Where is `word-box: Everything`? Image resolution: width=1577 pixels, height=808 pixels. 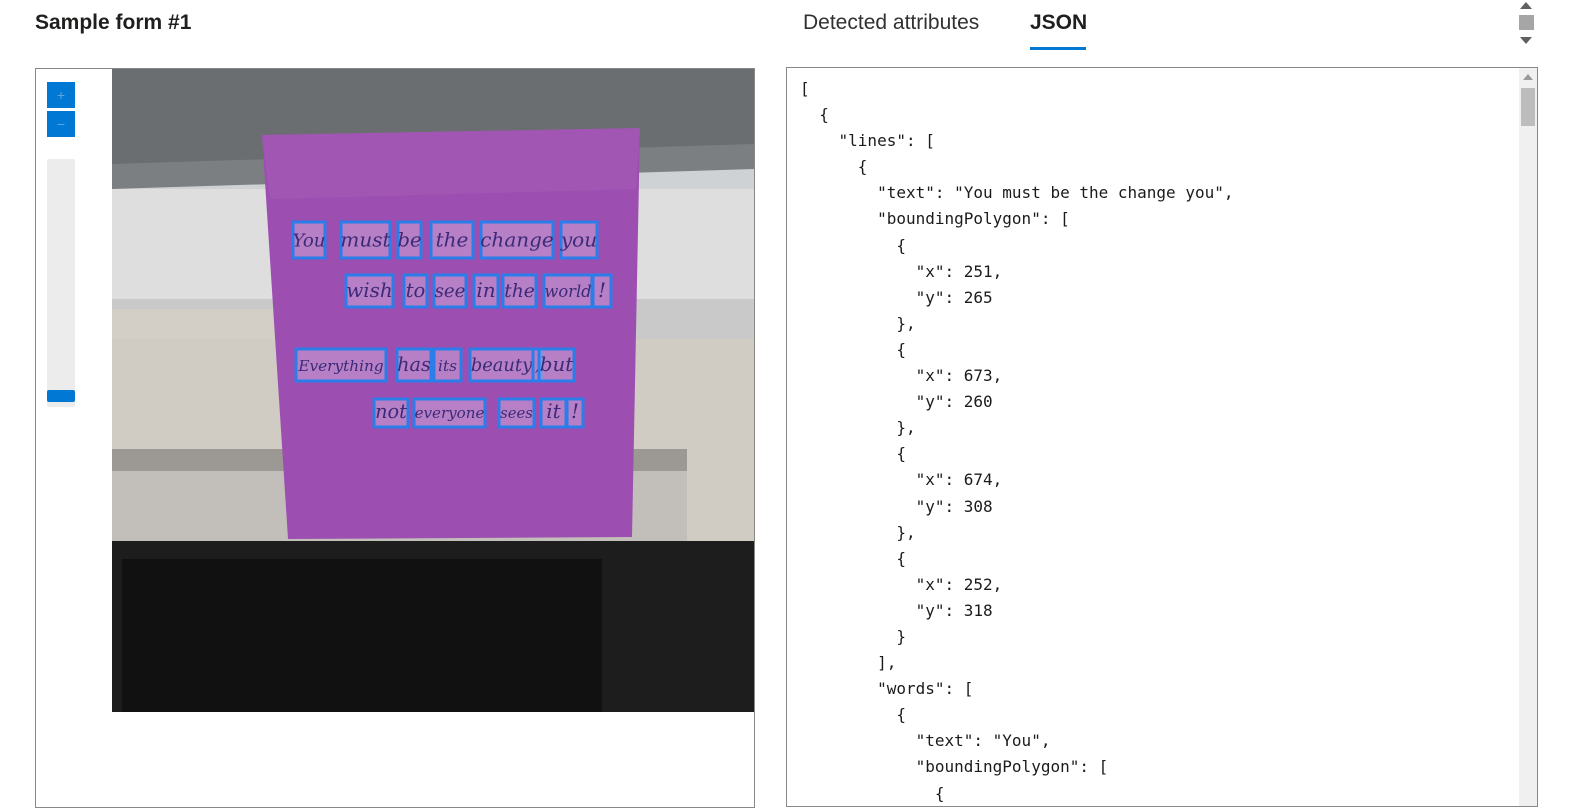
word-box: Everything is located at coordinates (341, 365).